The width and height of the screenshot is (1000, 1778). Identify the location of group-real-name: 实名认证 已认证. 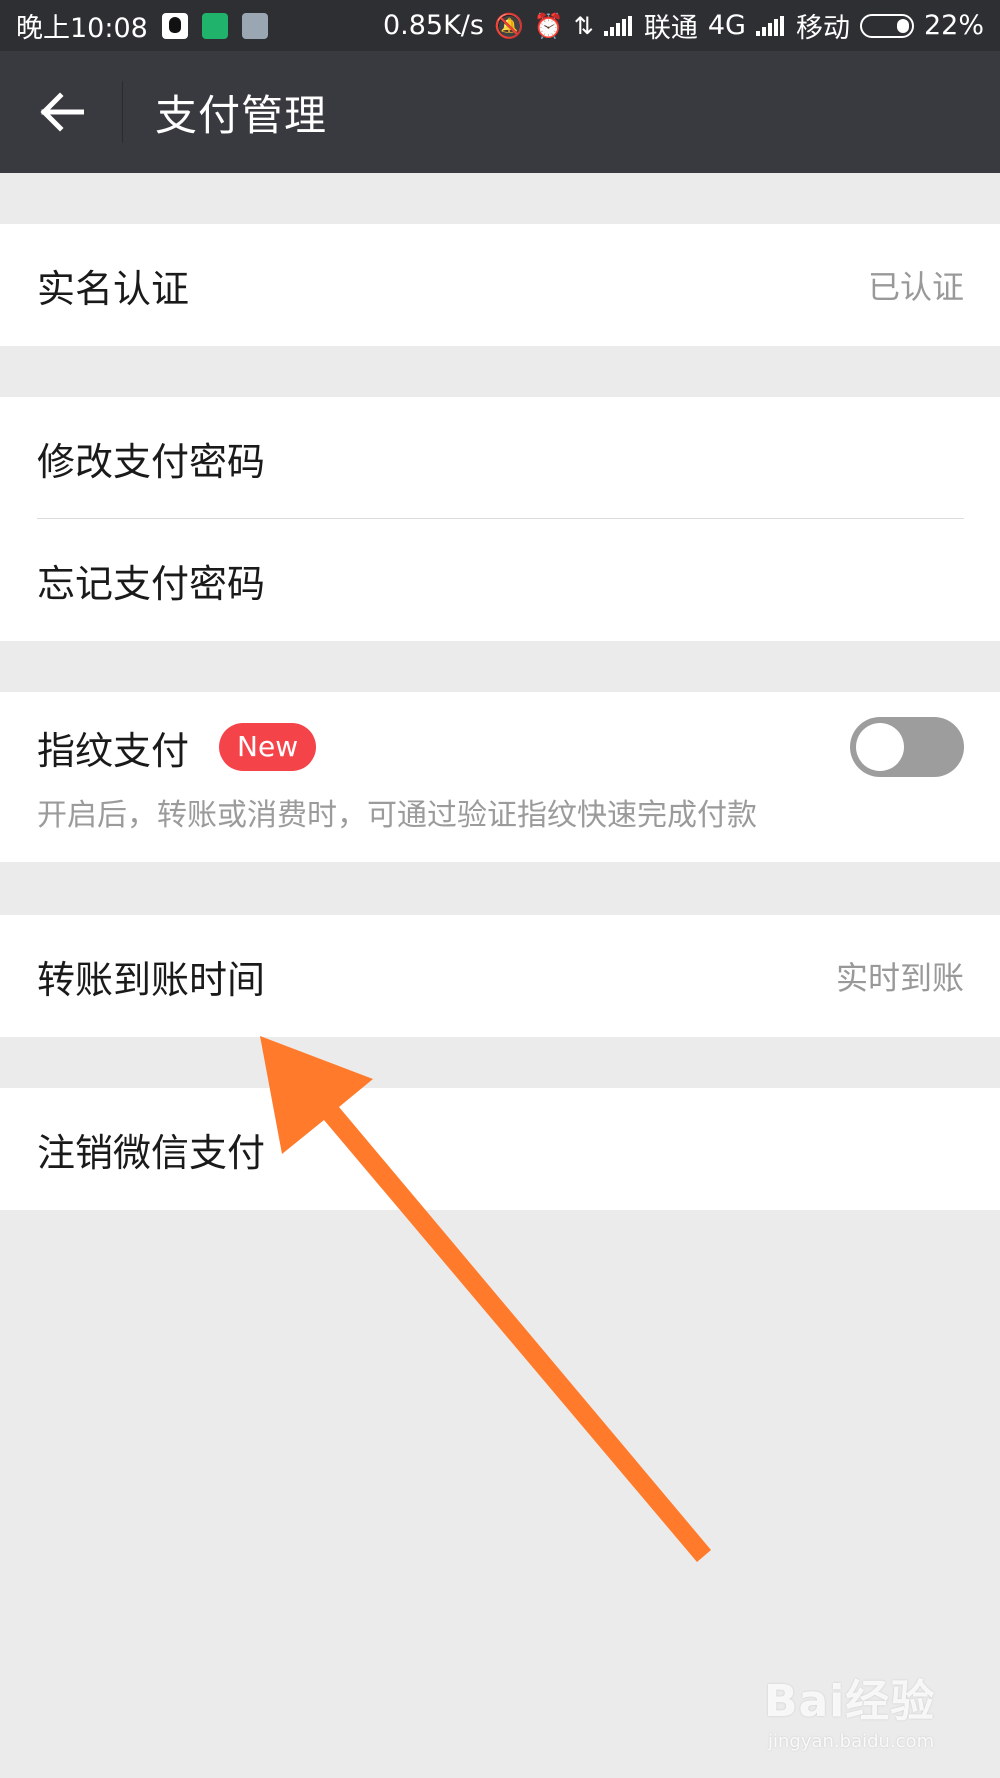
(500, 285).